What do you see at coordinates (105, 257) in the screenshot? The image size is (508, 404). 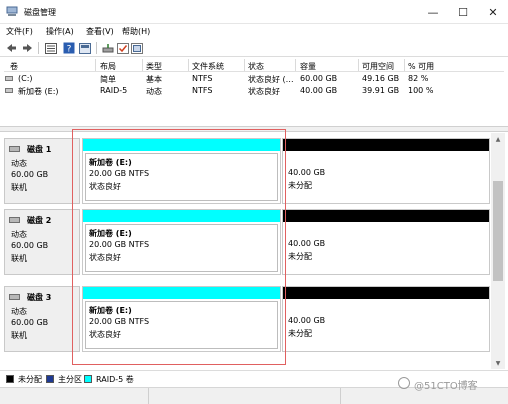 I see `partition-status: 状态良好` at bounding box center [105, 257].